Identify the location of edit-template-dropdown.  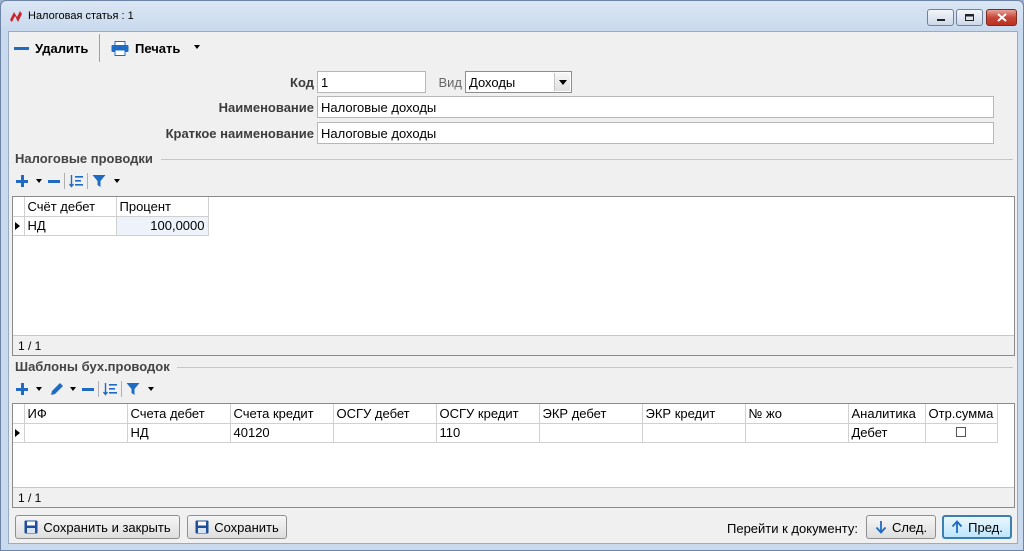
(73, 389).